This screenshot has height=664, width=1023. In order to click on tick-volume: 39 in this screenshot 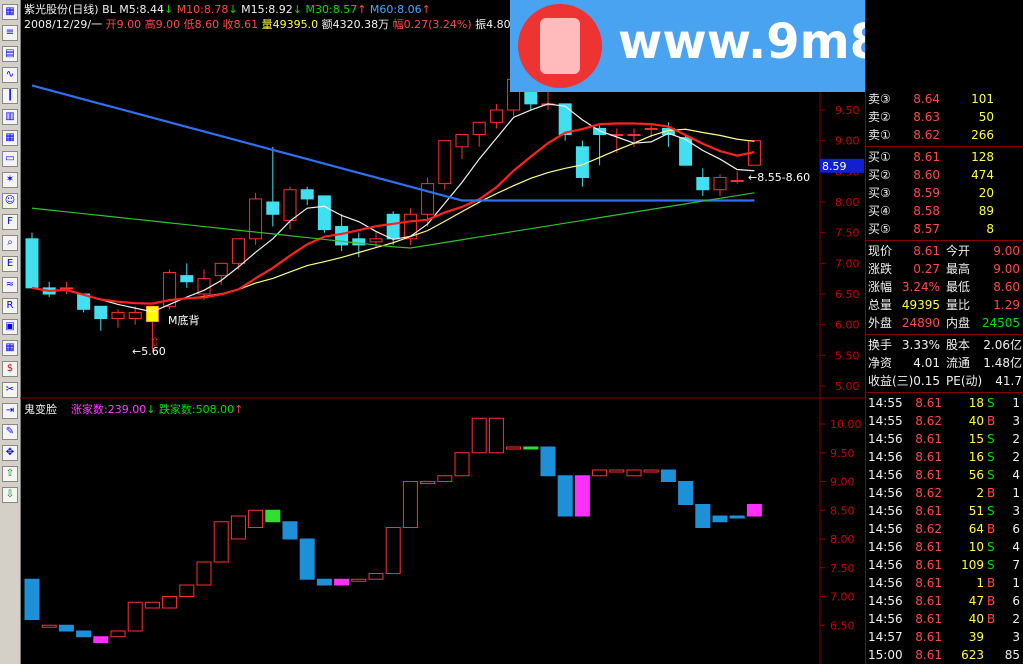, I will do `click(976, 637)`.